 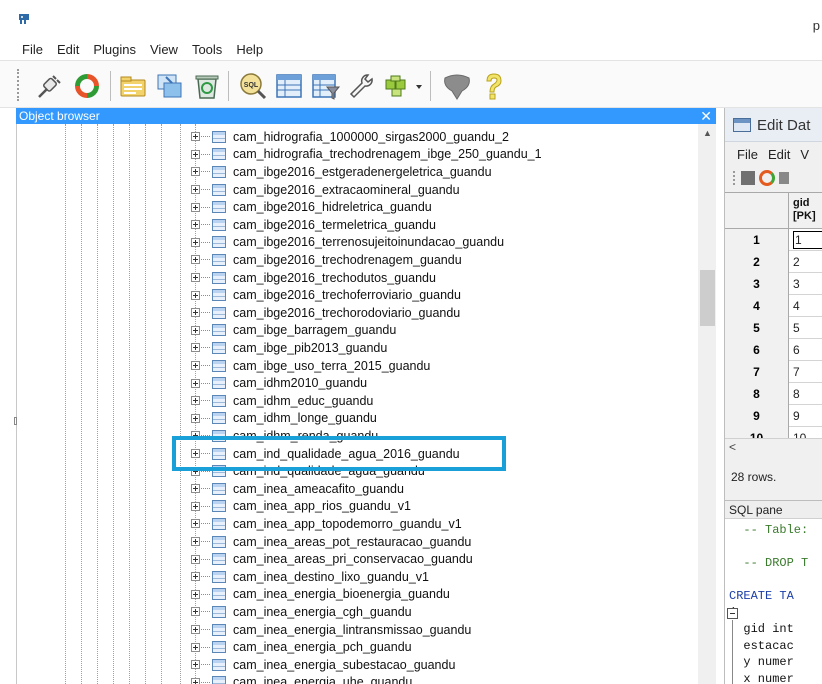 What do you see at coordinates (323, 665) in the screenshot?
I see `tree-item: cam_inea_energia_subestacao_guandu` at bounding box center [323, 665].